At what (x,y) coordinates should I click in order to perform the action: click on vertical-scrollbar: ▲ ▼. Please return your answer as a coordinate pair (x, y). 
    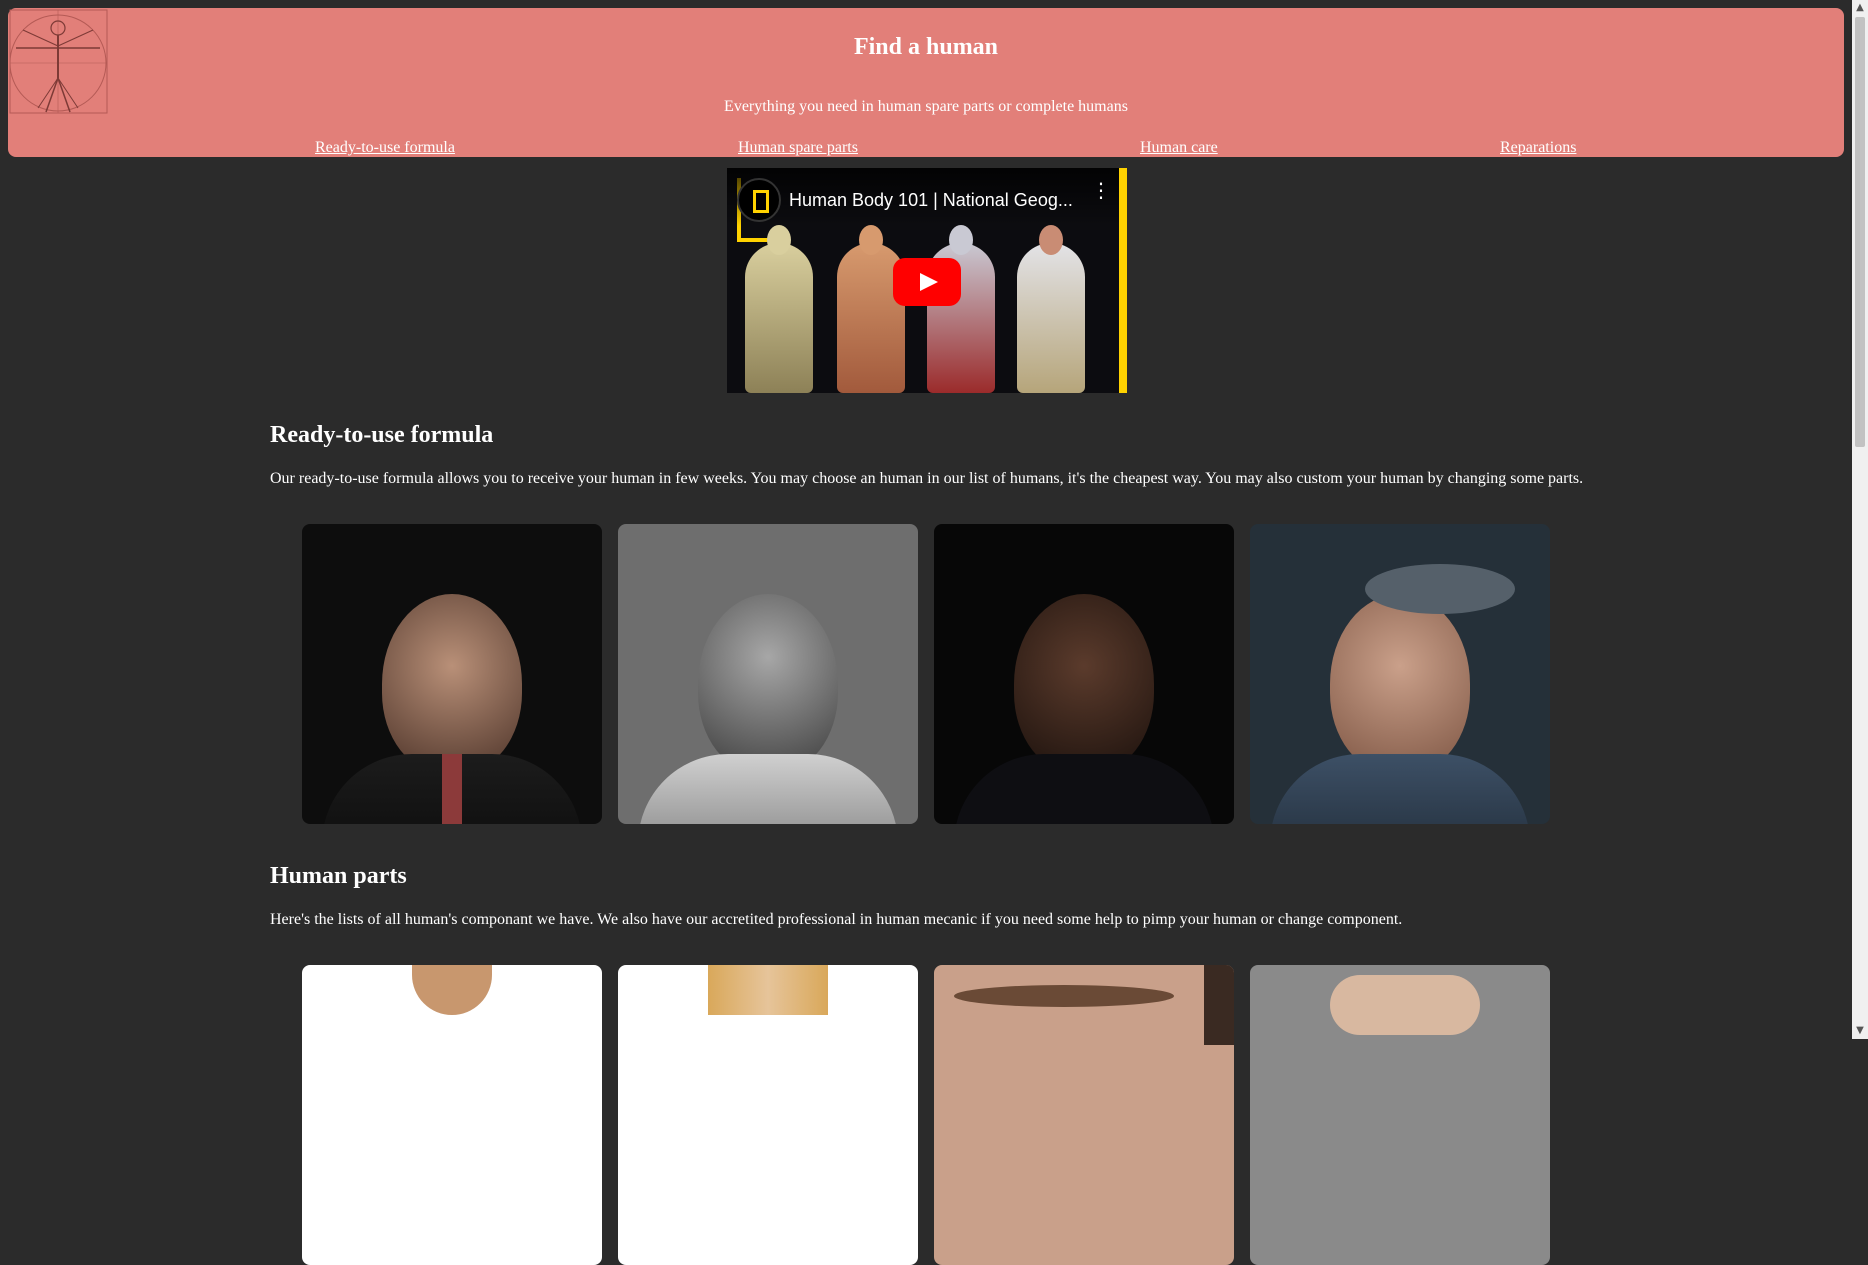
    Looking at the image, I should click on (1860, 519).